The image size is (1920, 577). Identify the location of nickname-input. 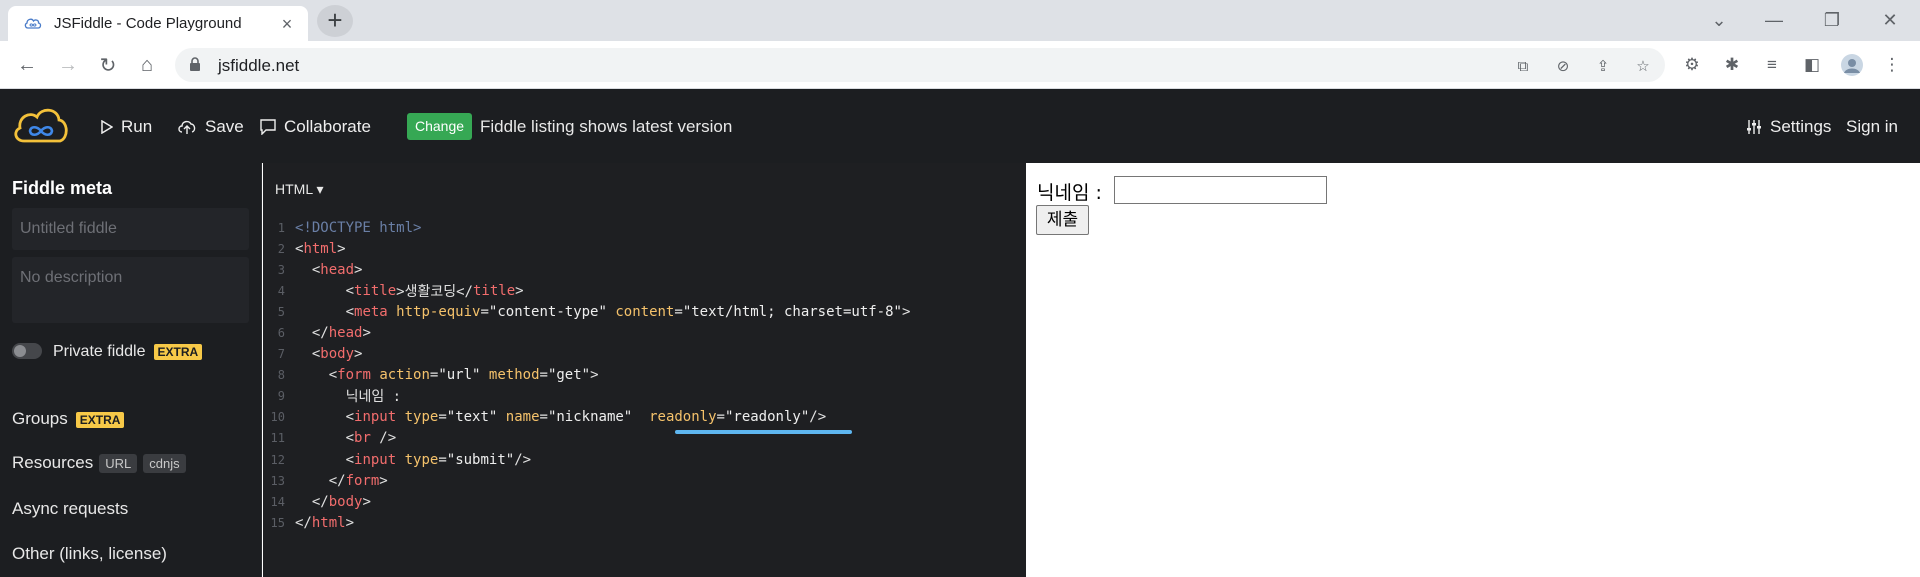
(1220, 190).